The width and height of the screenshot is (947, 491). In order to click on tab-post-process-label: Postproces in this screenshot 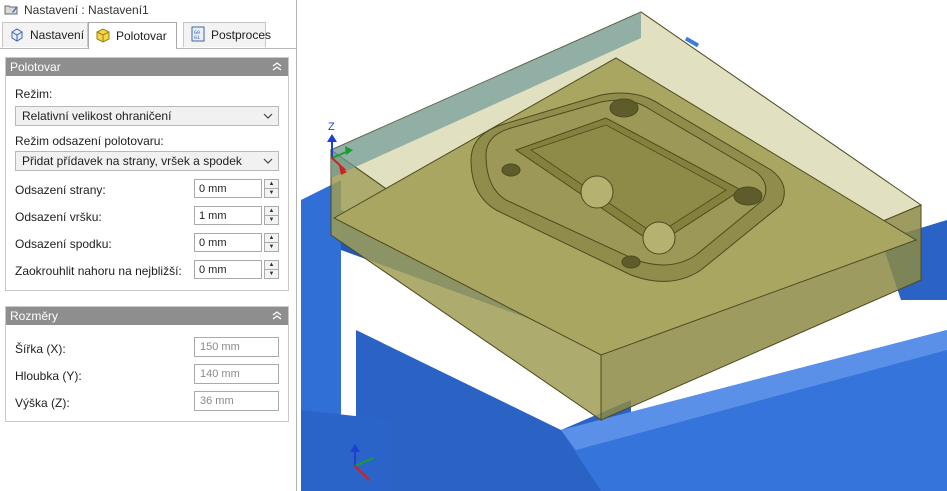, I will do `click(241, 35)`.